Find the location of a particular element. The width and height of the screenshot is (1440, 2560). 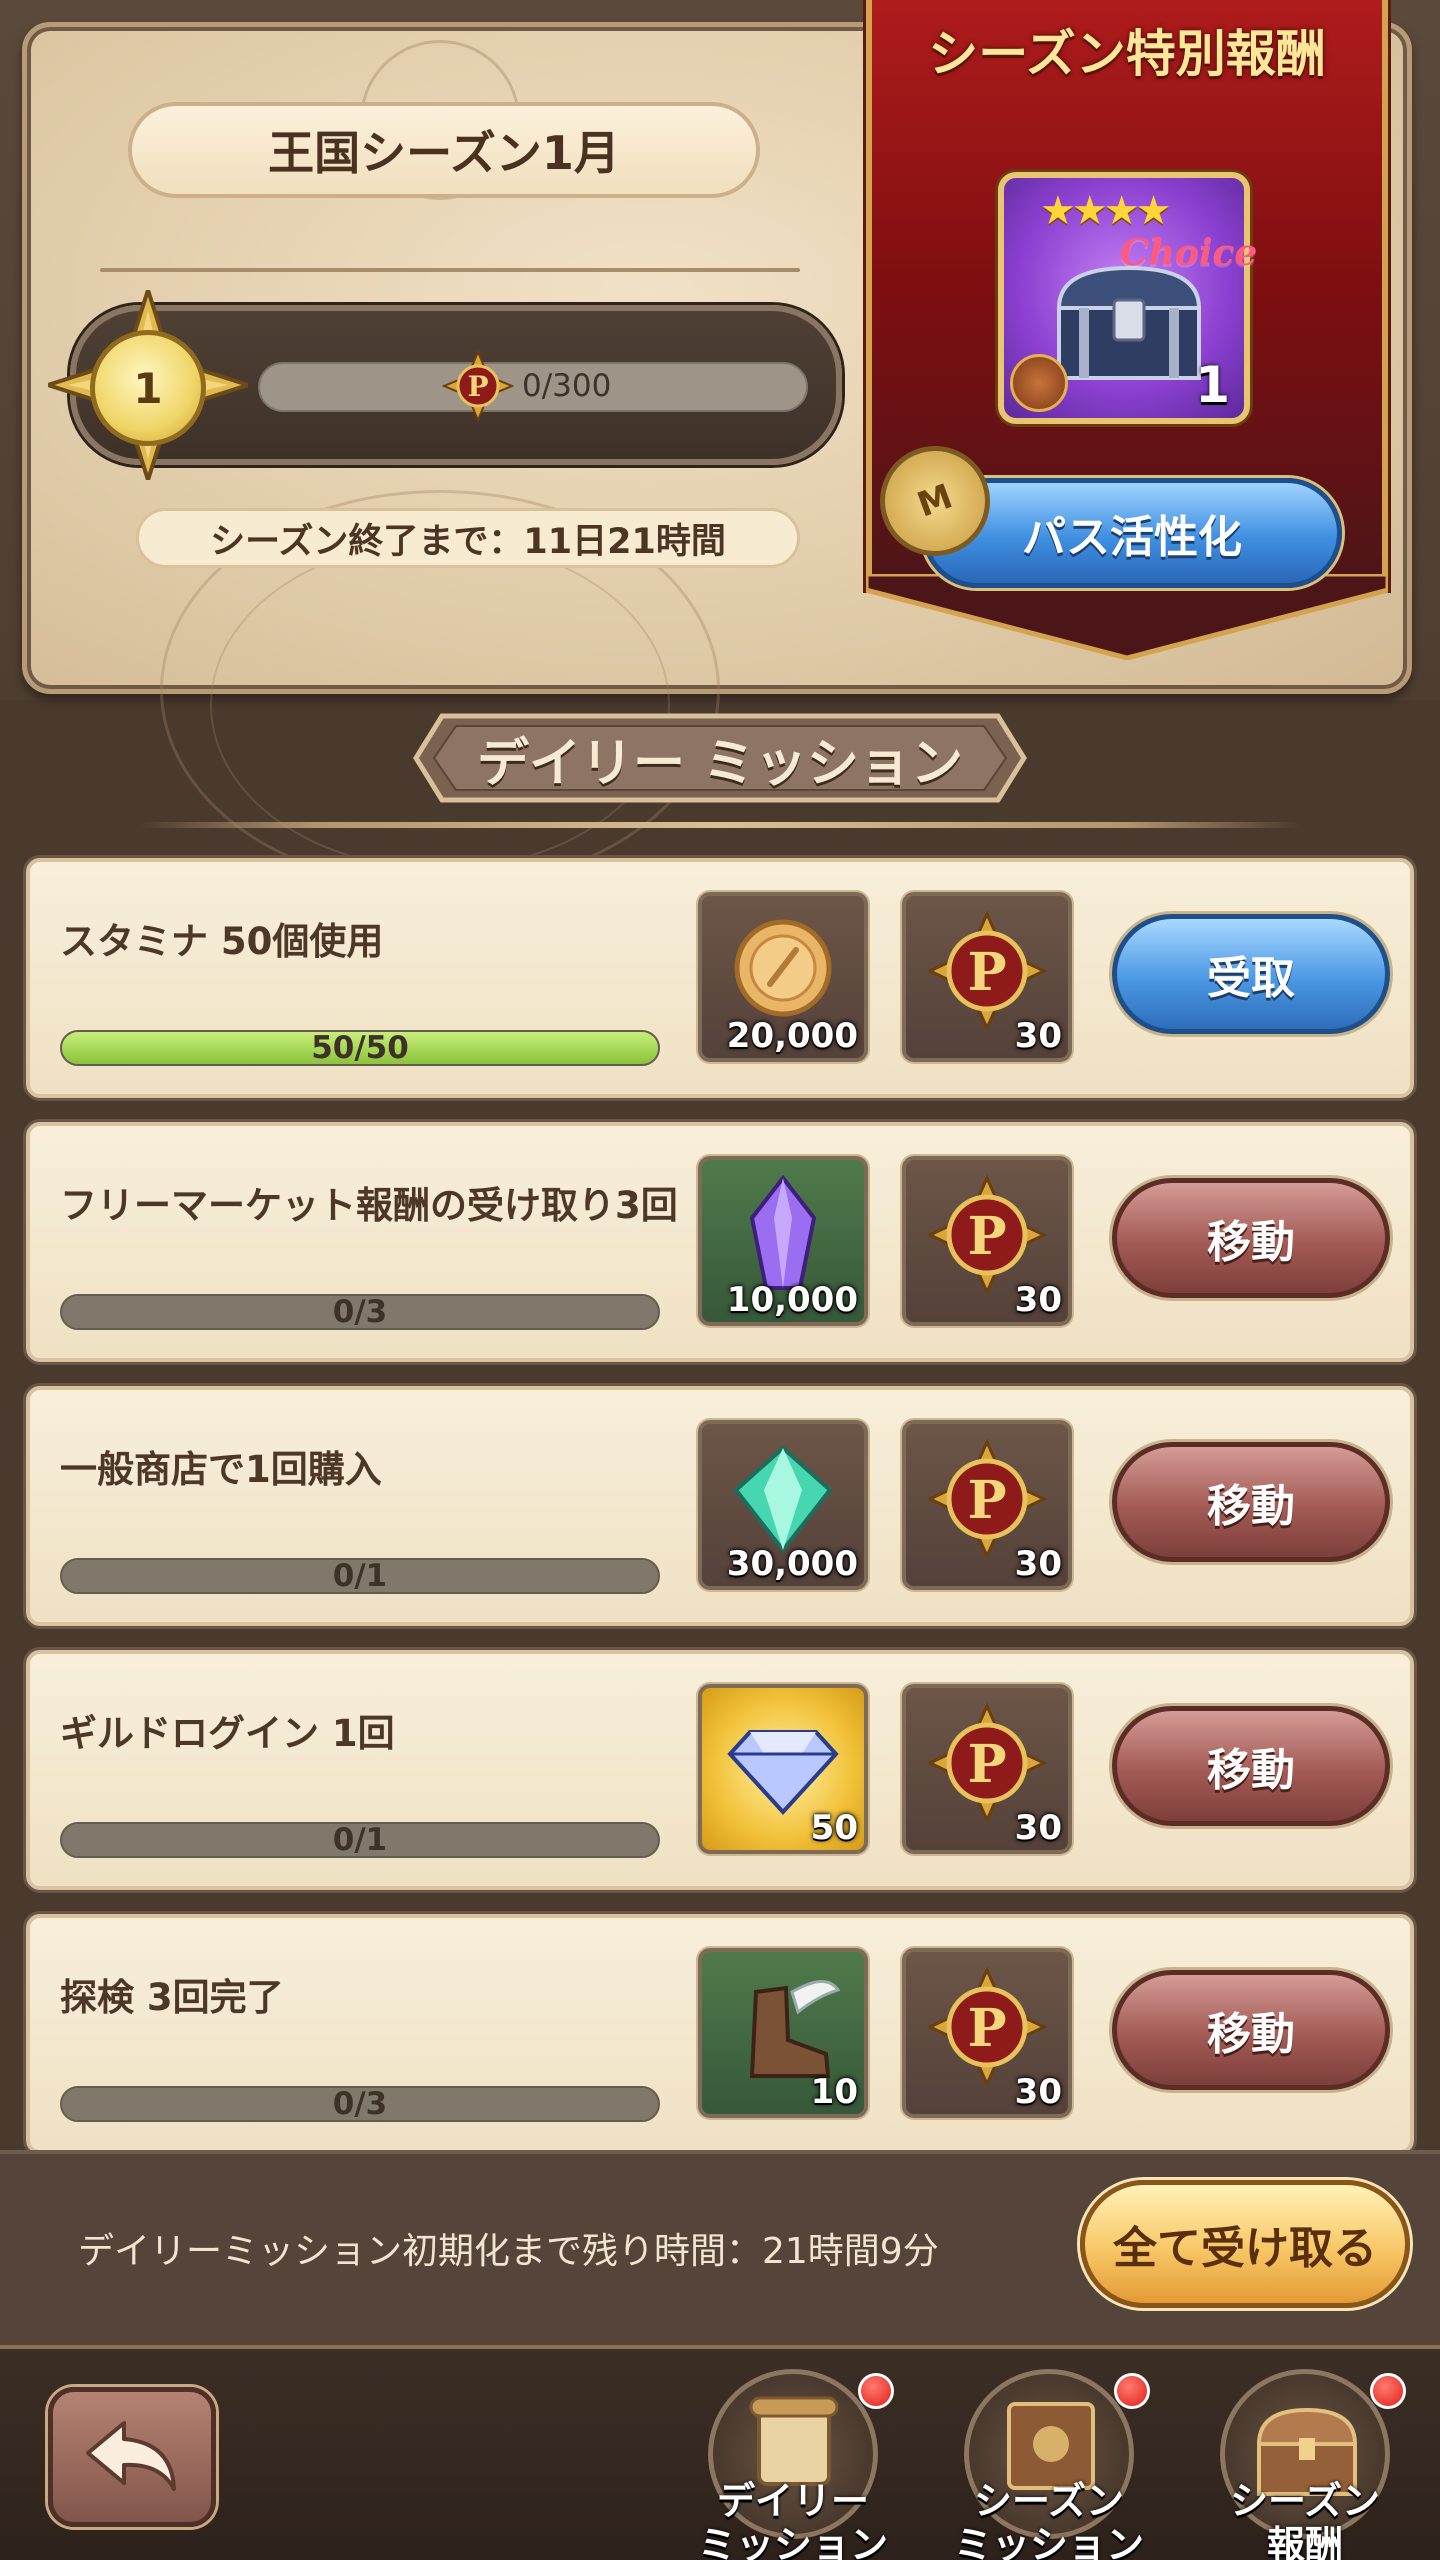

reward-item-slot: 20,000 is located at coordinates (783, 977).